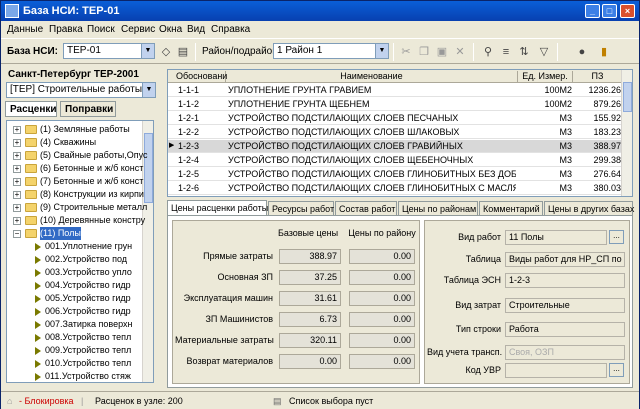 This screenshot has width=640, height=409. What do you see at coordinates (545, 77) in the screenshot?
I see `col-header-unit: Ед. Измер.` at bounding box center [545, 77].